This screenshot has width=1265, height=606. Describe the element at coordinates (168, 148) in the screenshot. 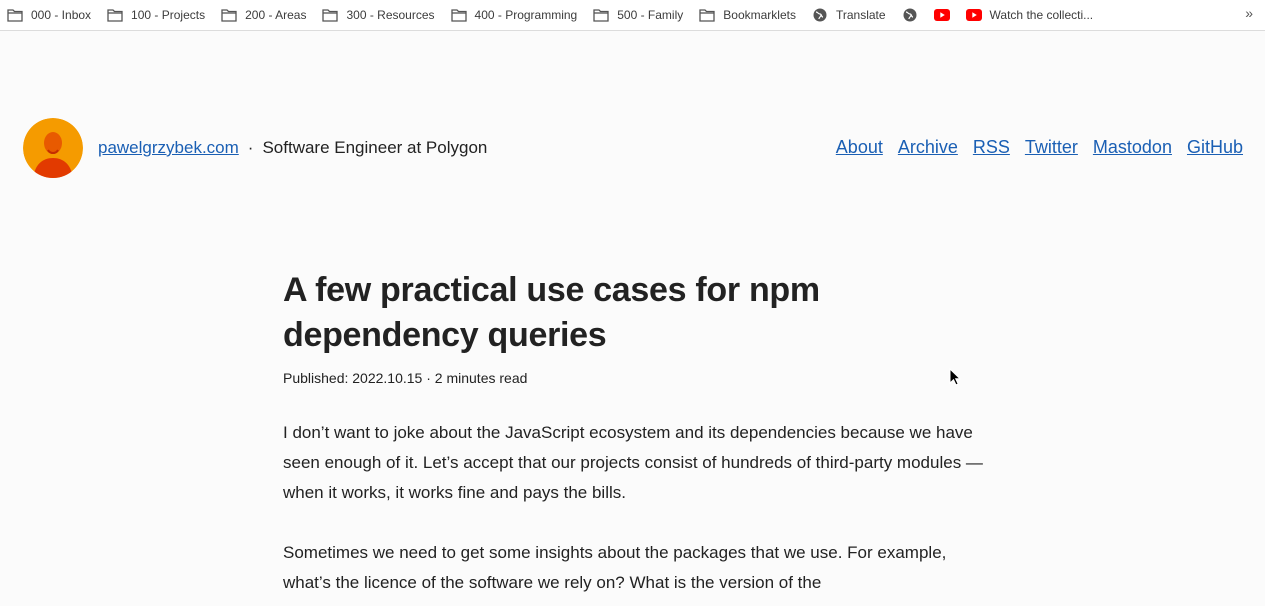

I see `site-home-link: pawelgrzybek.com` at that location.